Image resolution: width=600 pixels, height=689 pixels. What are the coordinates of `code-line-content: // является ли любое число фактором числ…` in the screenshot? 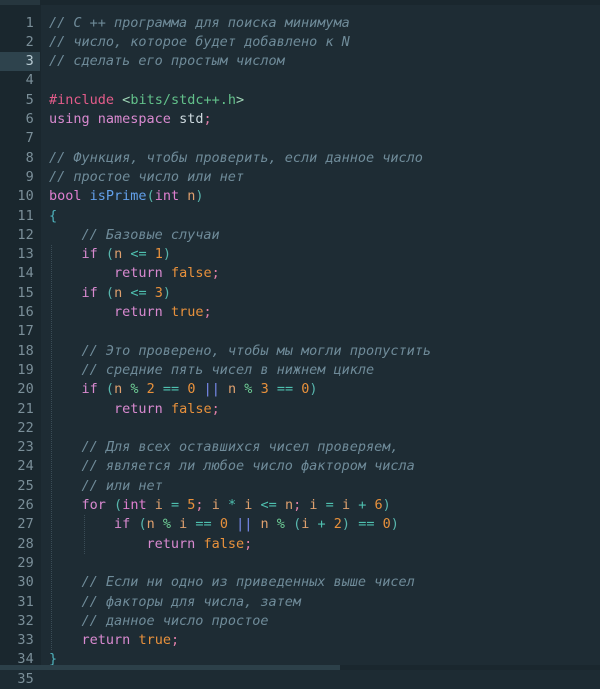 It's located at (232, 466).